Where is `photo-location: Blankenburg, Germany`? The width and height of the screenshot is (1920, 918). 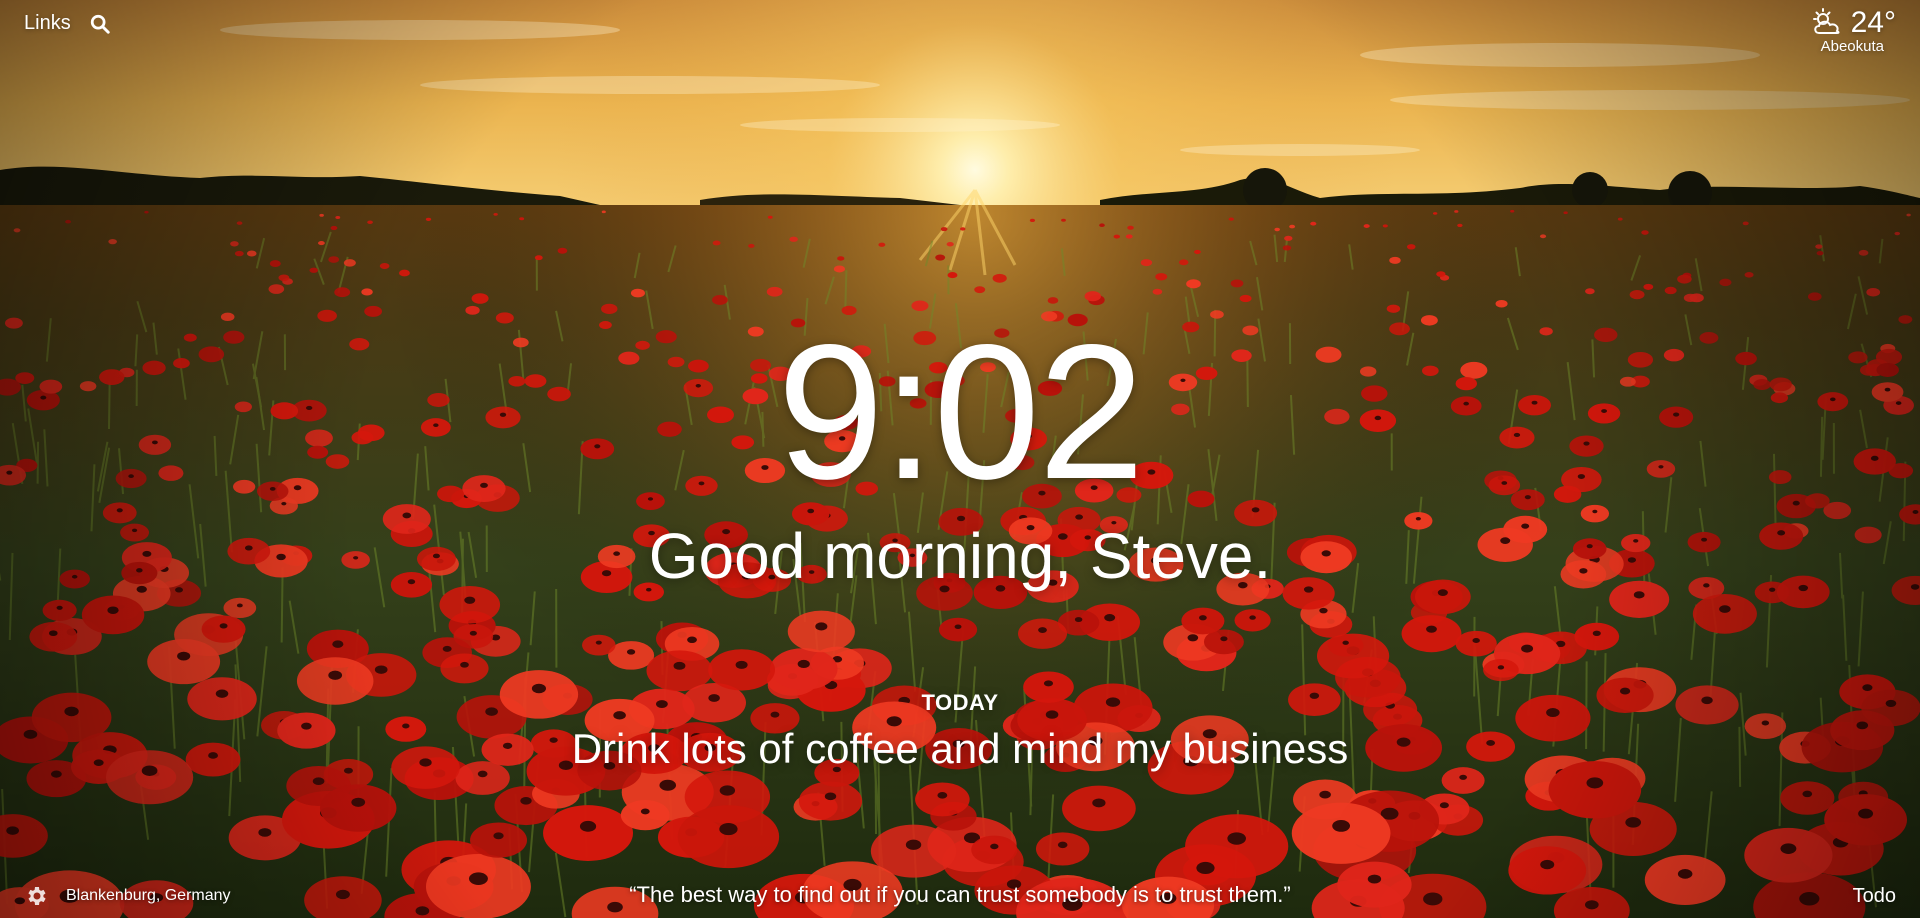
photo-location: Blankenburg, Germany is located at coordinates (148, 896).